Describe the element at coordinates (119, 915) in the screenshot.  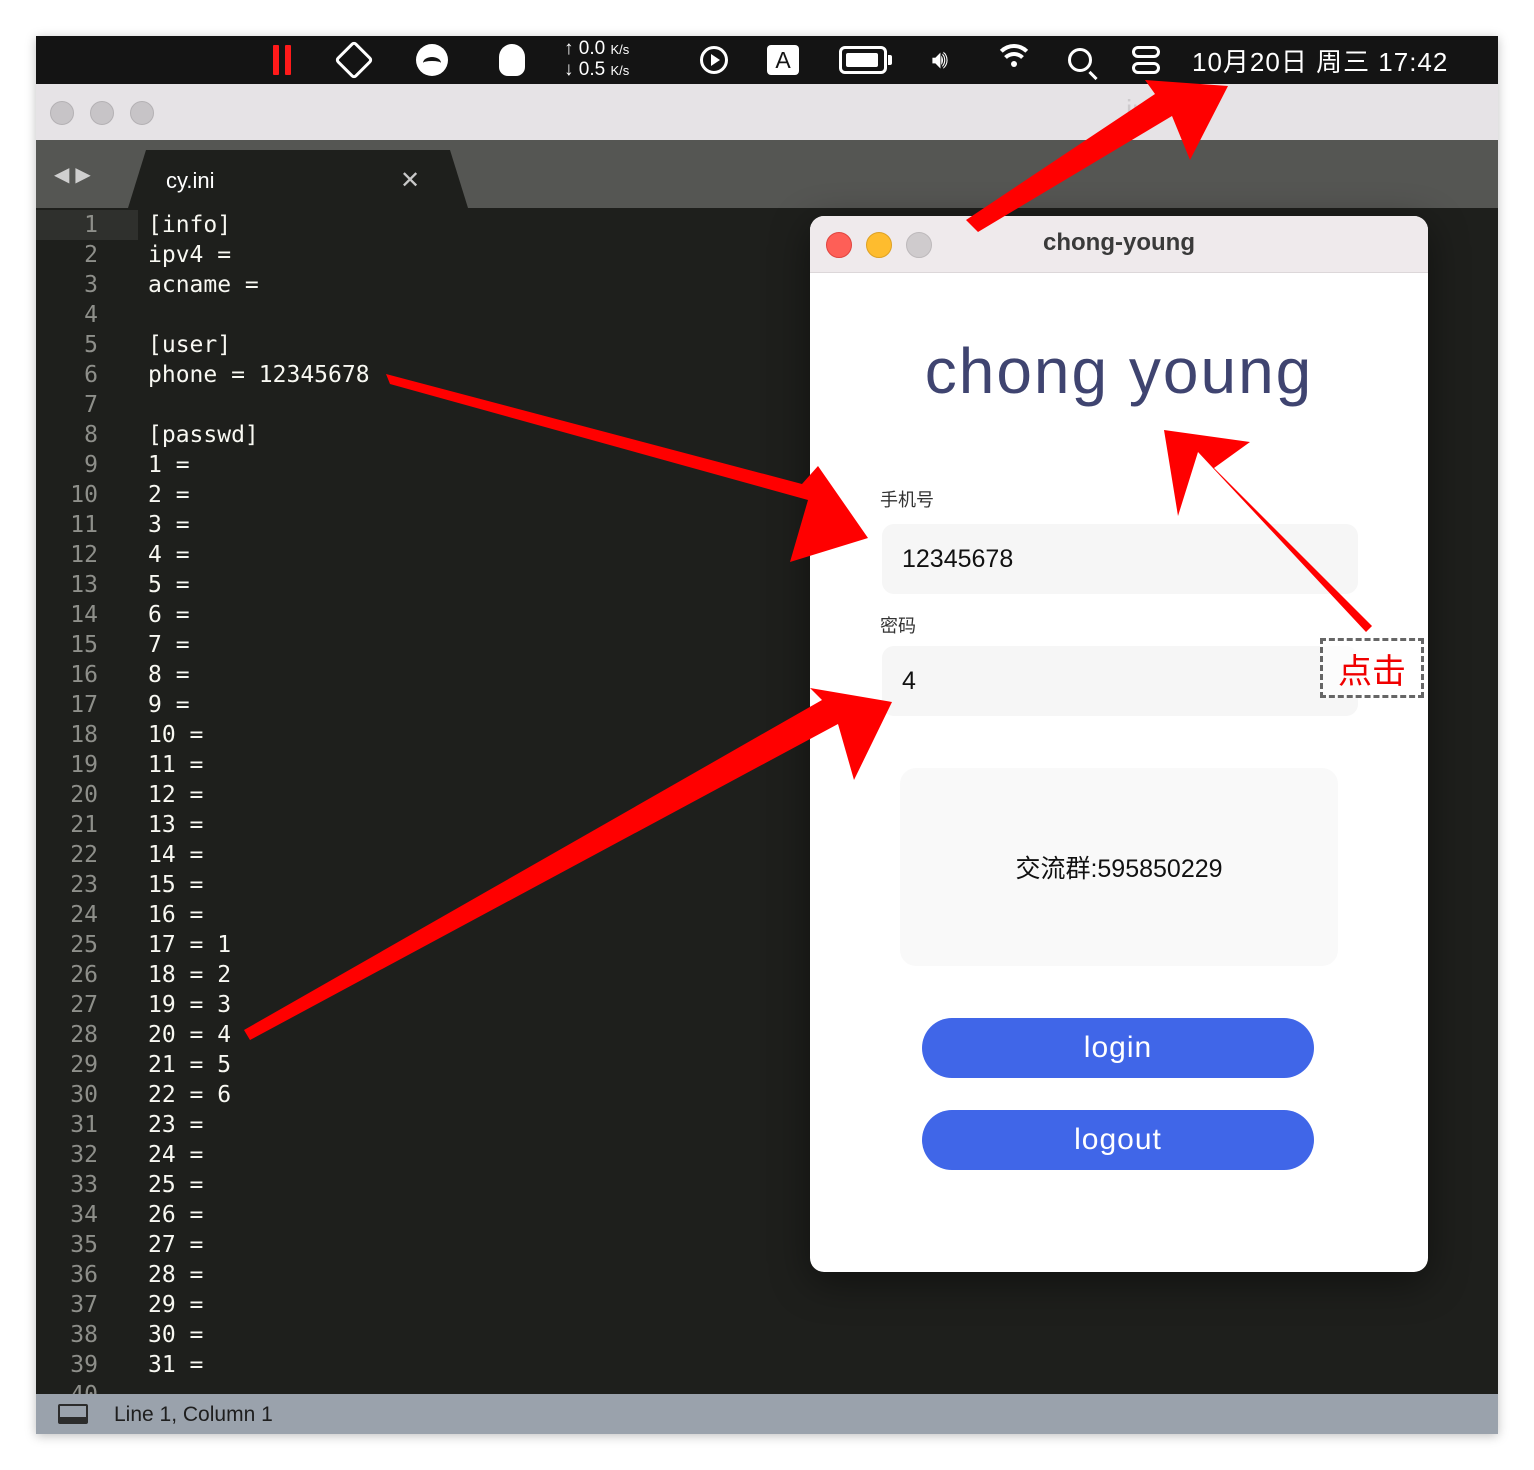
I see `code-line: 24 16 =` at that location.